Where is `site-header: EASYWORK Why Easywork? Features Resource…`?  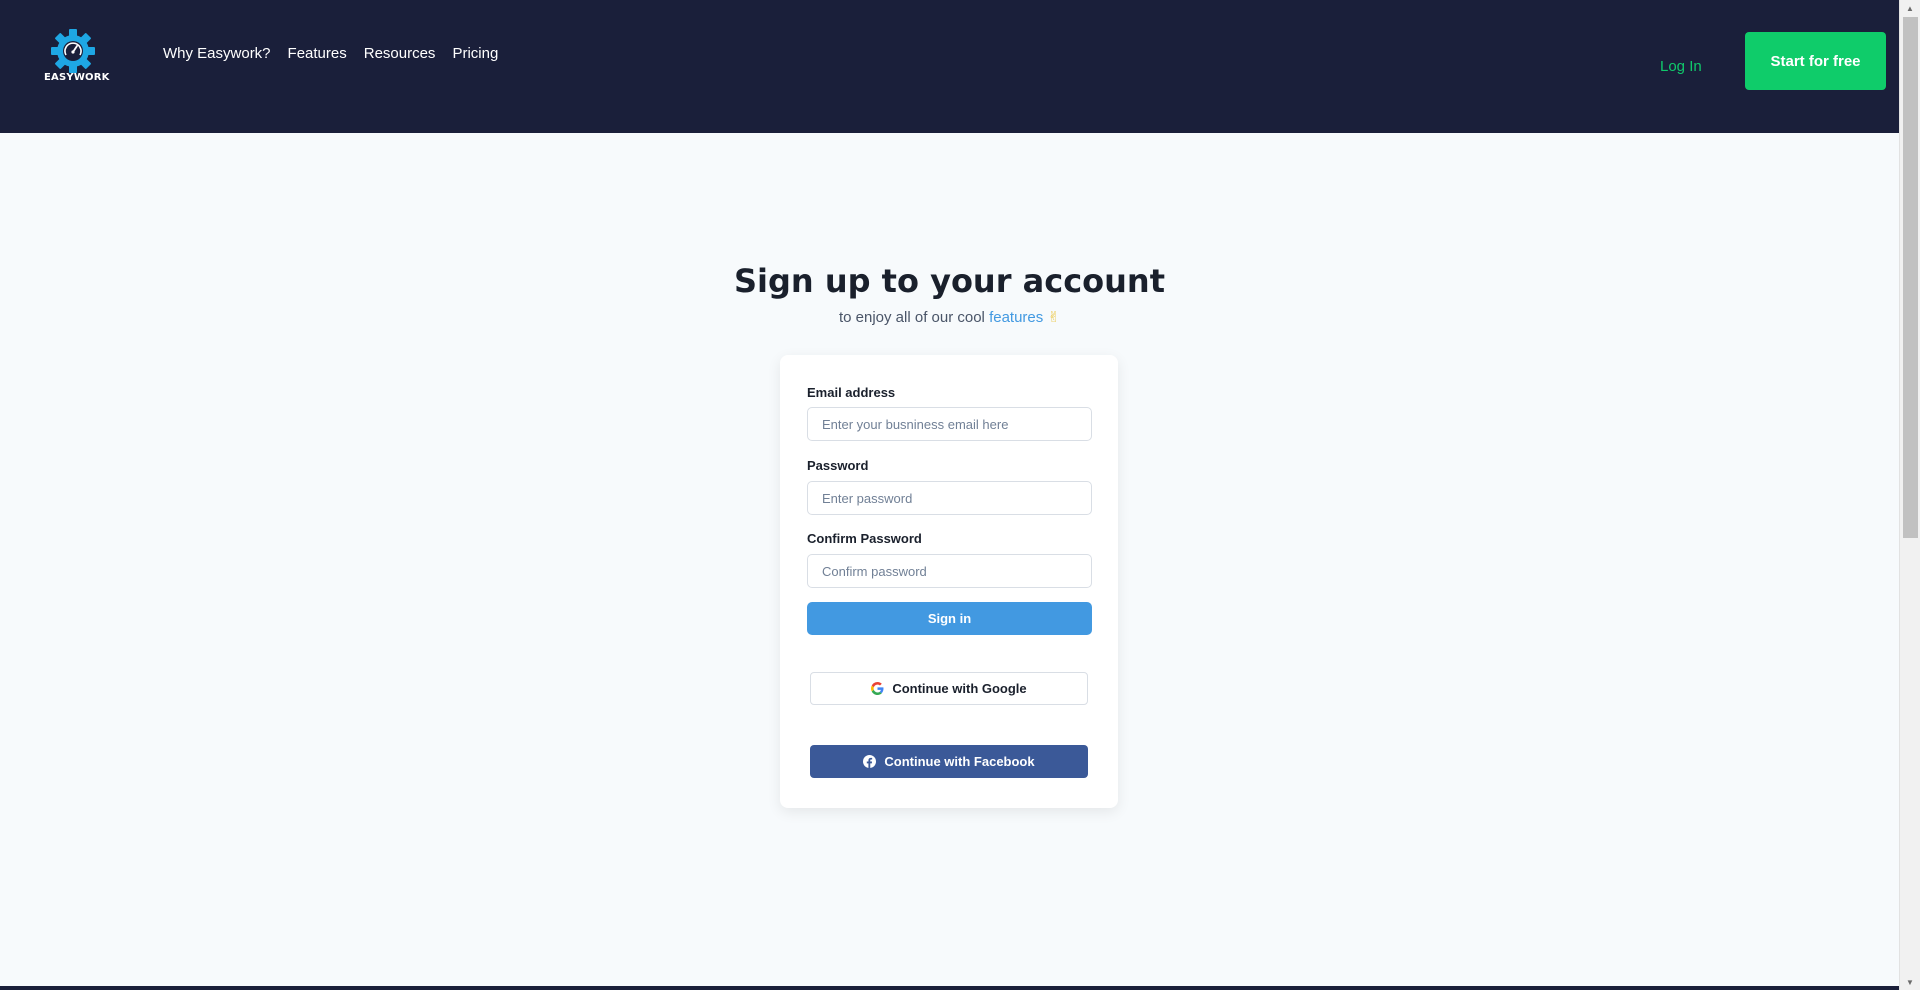 site-header: EASYWORK Why Easywork? Features Resource… is located at coordinates (949, 66).